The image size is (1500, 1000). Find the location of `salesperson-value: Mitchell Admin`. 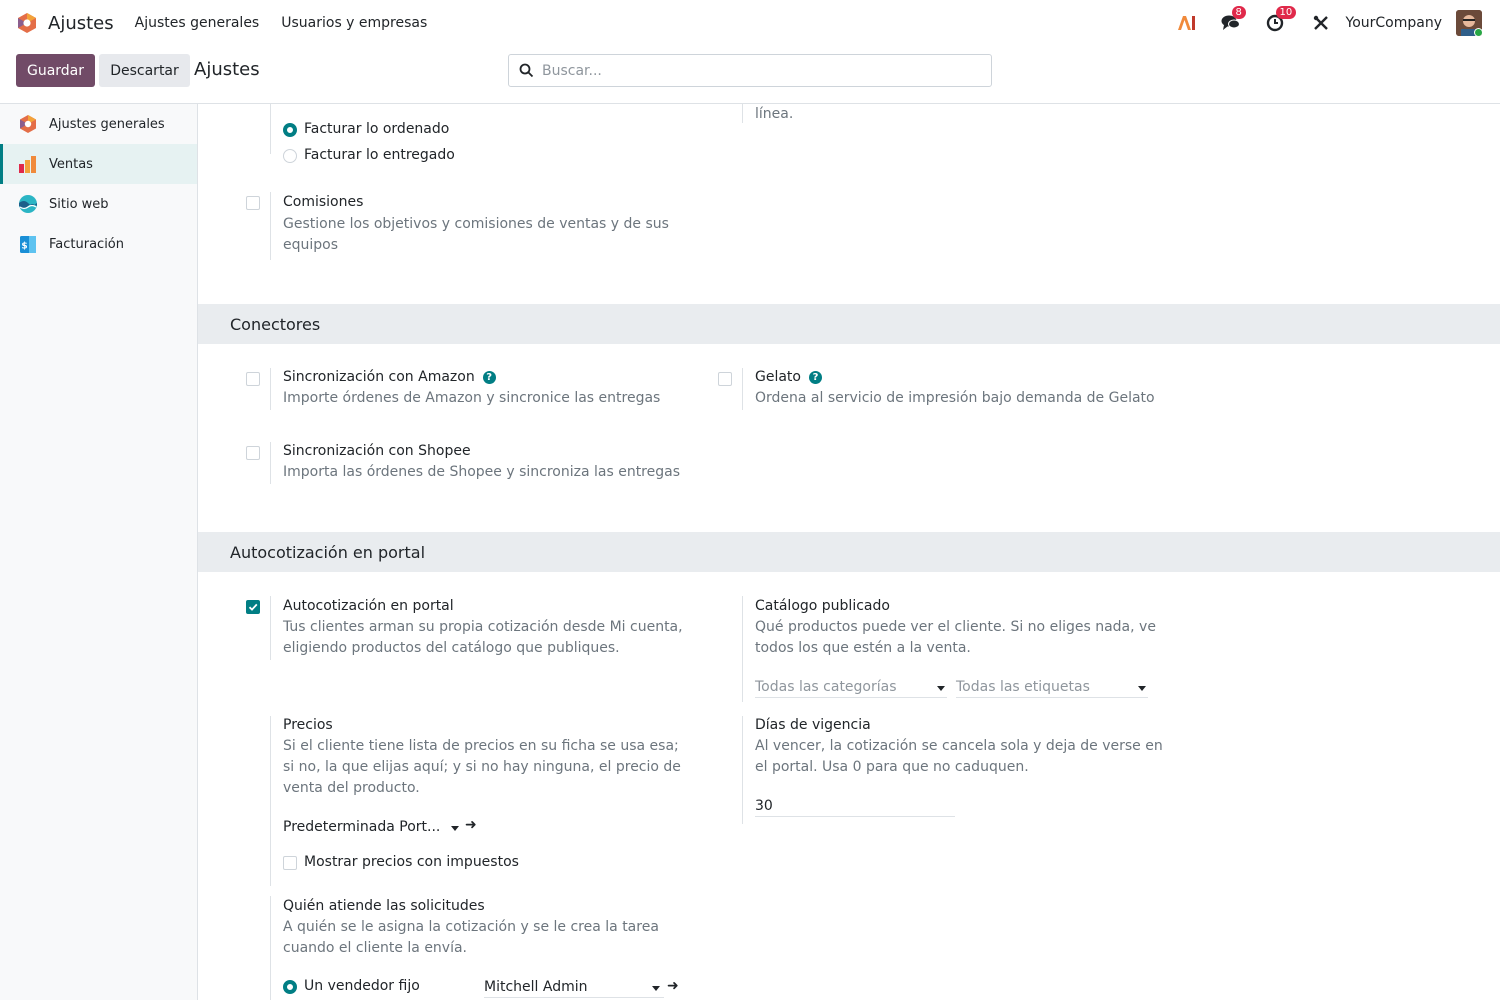

salesperson-value: Mitchell Admin is located at coordinates (536, 986).